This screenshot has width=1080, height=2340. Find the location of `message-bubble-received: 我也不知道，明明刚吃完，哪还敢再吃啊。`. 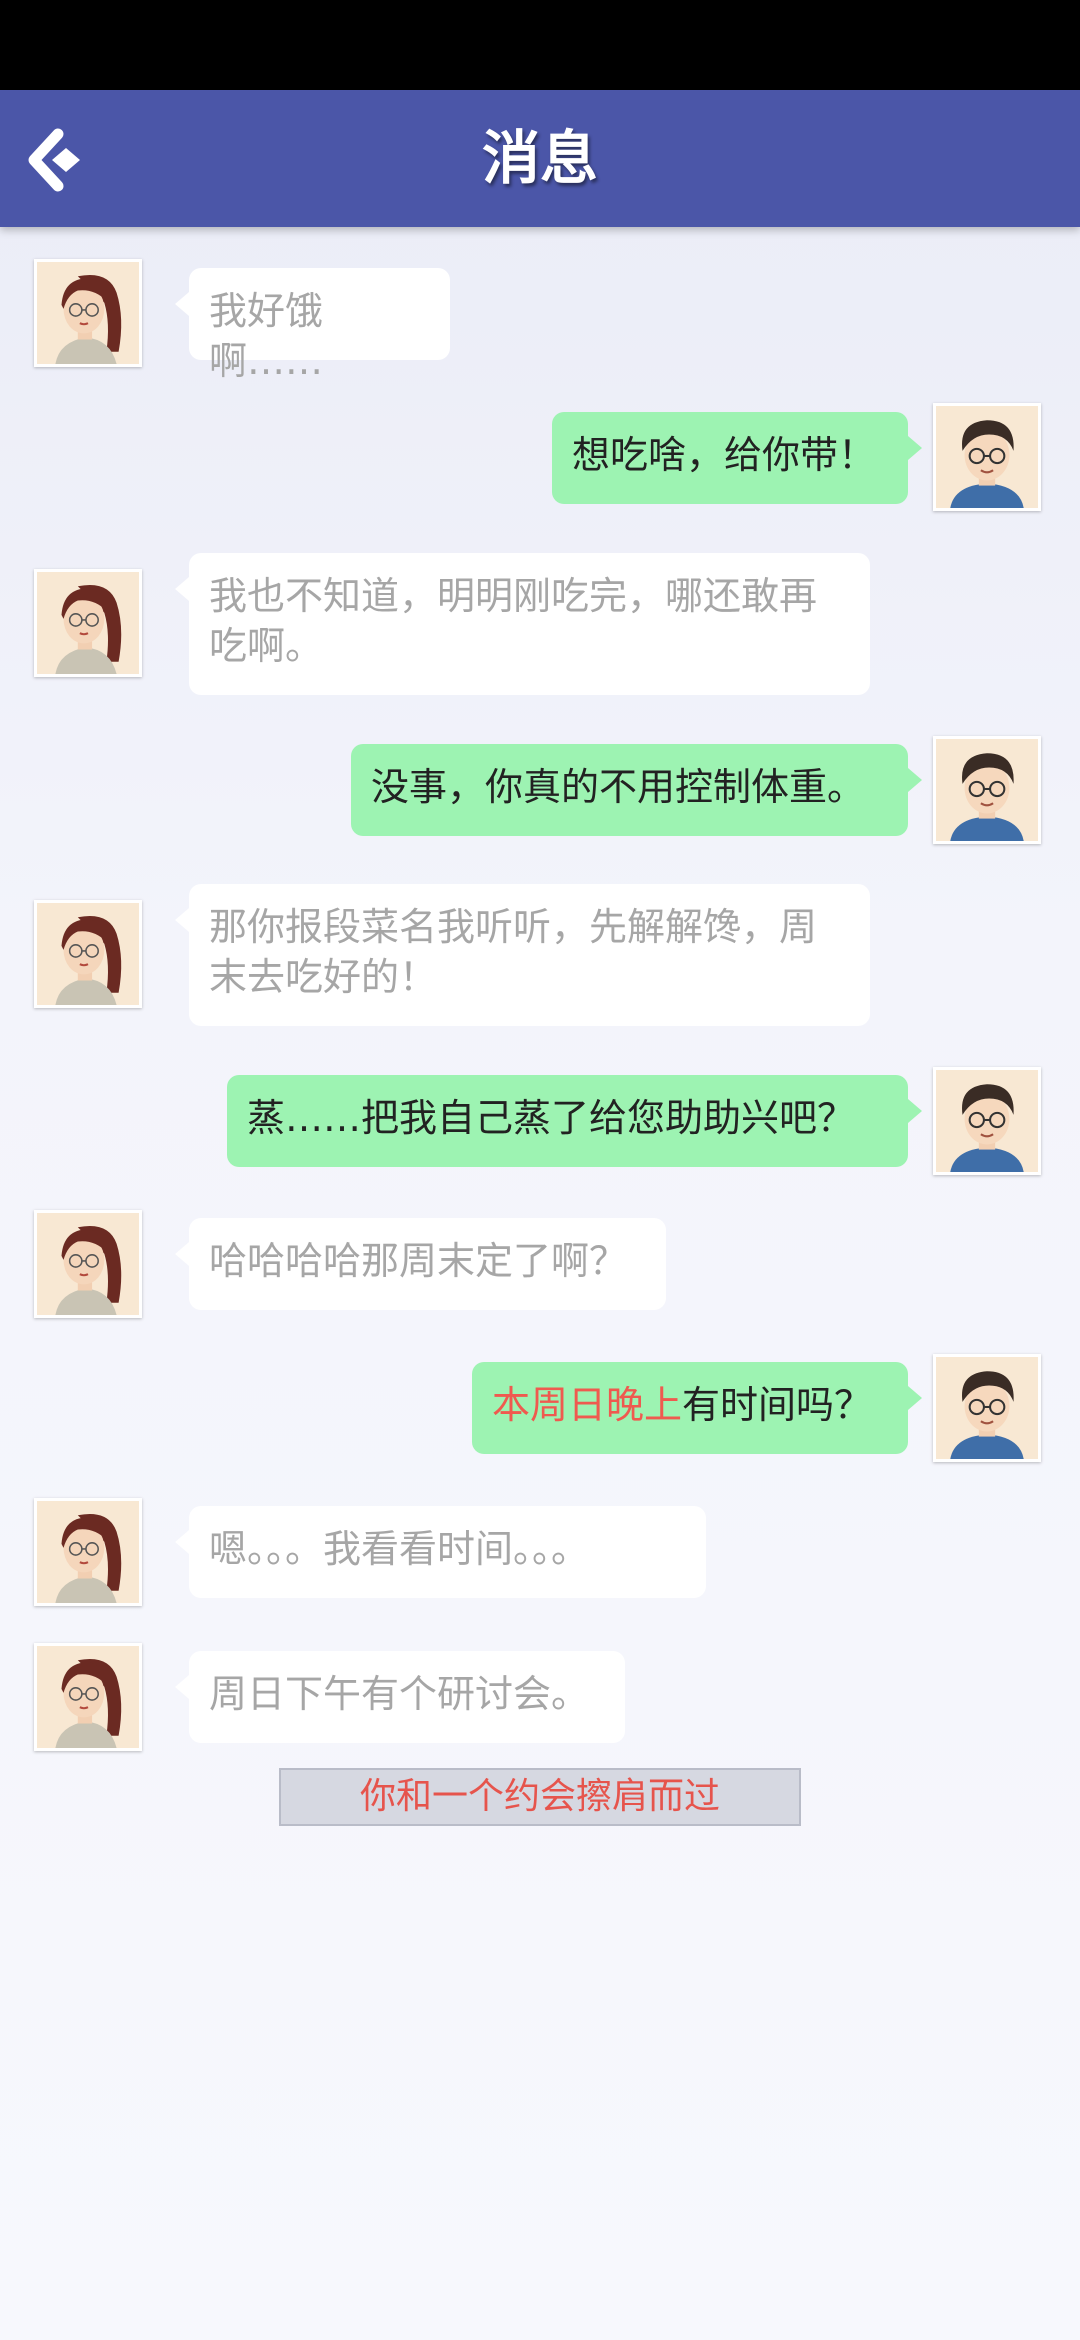

message-bubble-received: 我也不知道，明明刚吃完，哪还敢再吃啊。 is located at coordinates (522, 624).